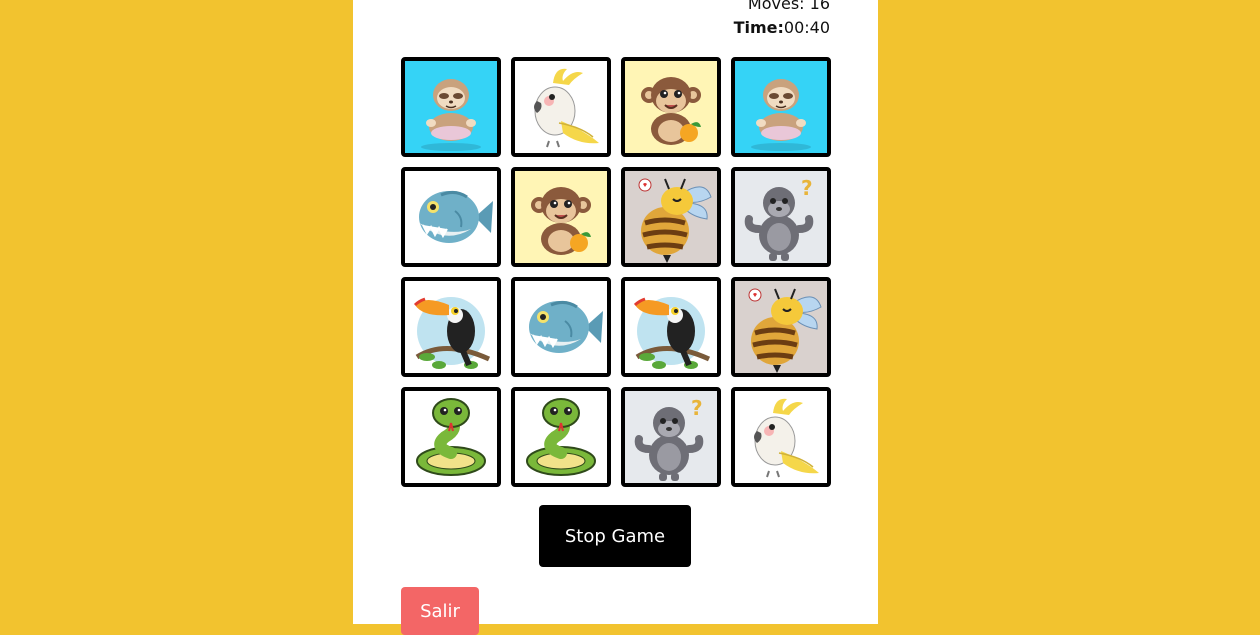  Describe the element at coordinates (819, 6) in the screenshot. I see `moves-value: 16` at that location.